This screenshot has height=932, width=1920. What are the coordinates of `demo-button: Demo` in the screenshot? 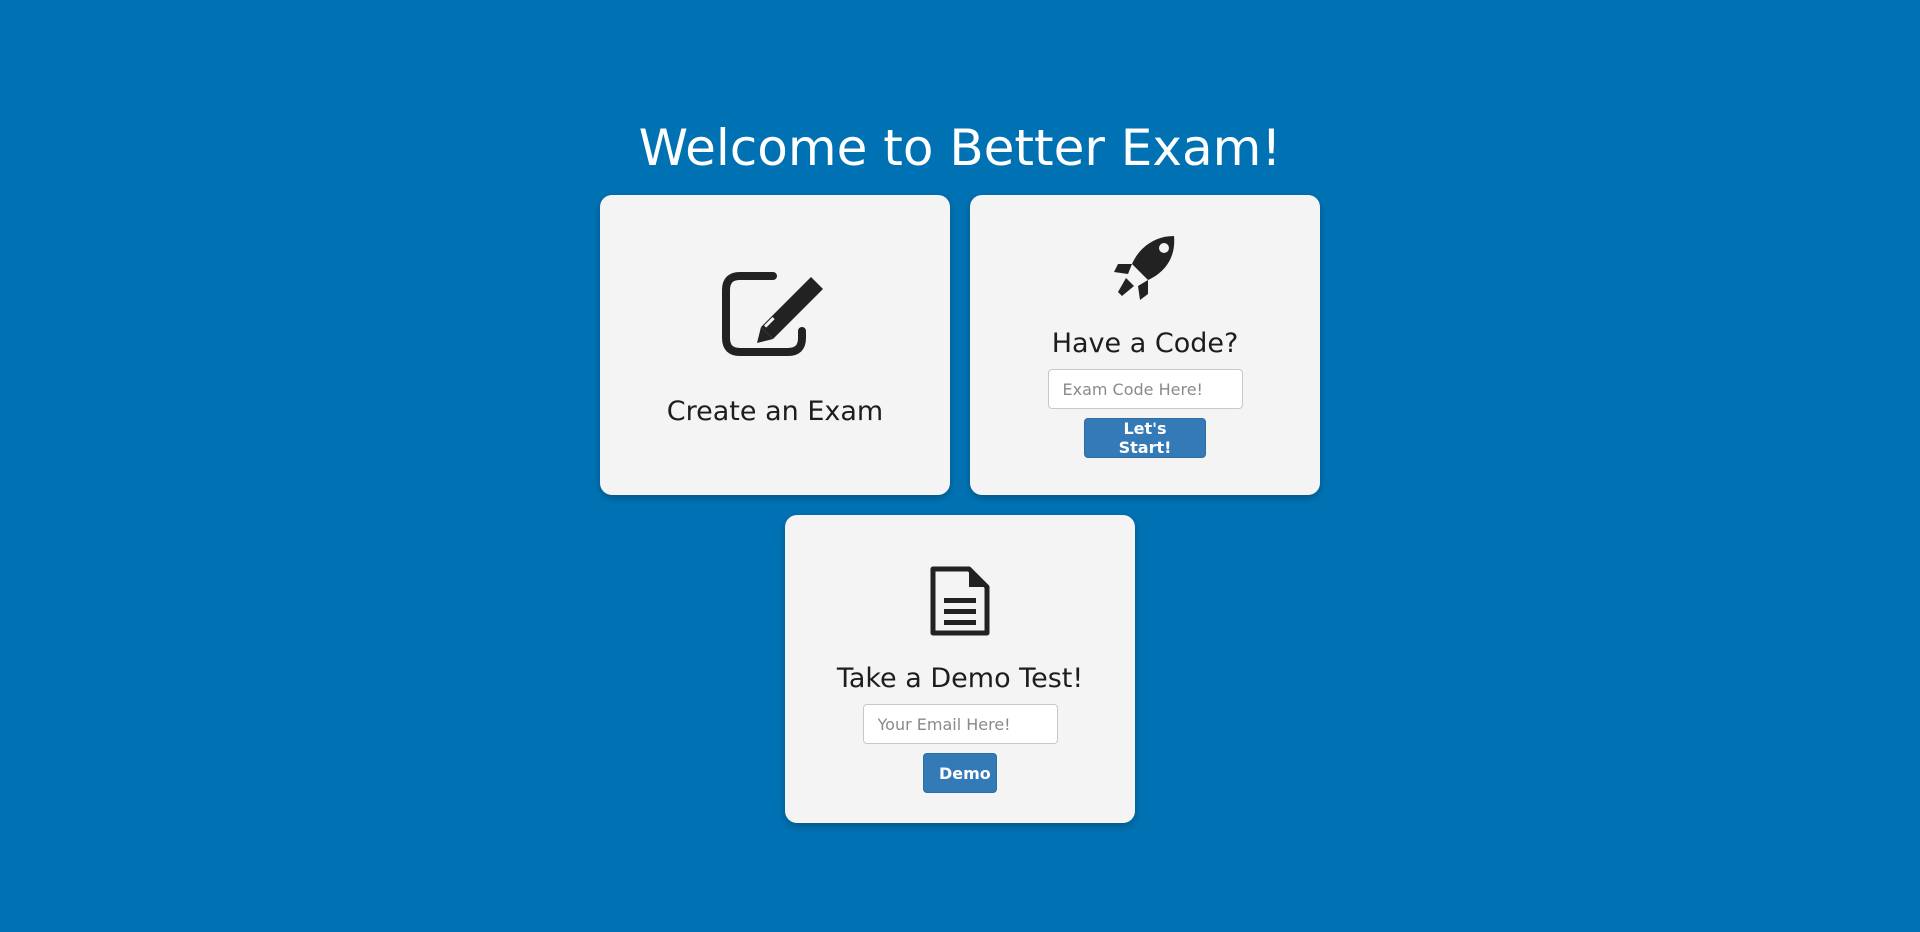 It's located at (960, 773).